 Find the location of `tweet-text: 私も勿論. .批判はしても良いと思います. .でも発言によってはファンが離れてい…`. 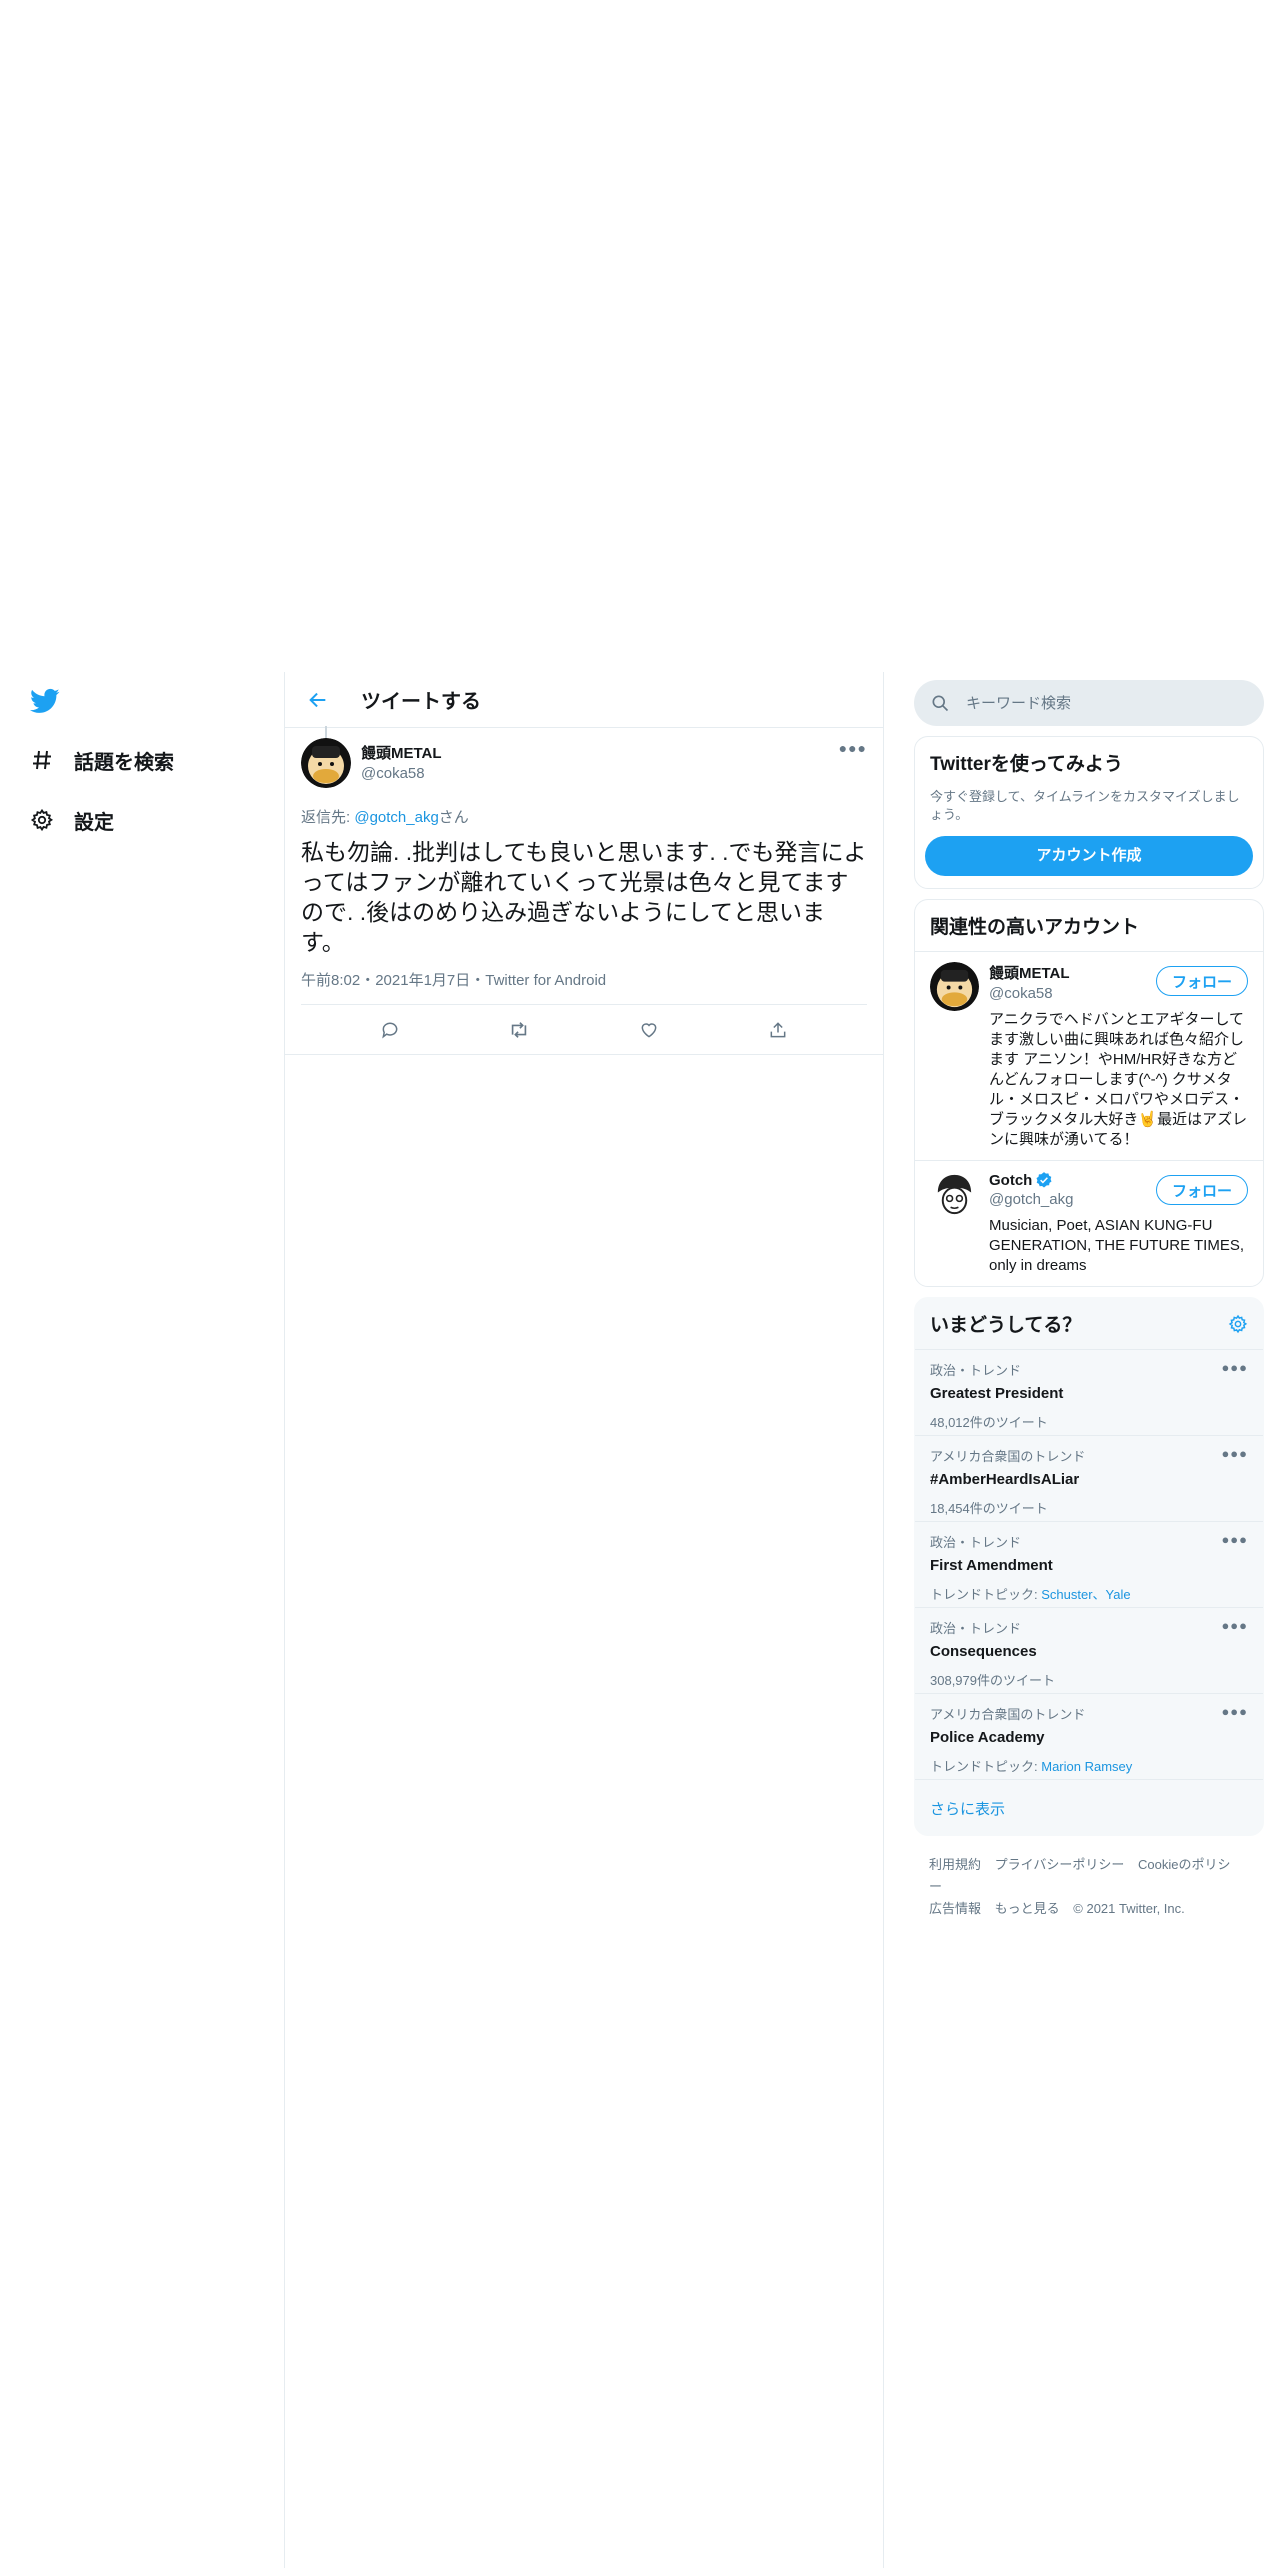

tweet-text: 私も勿論. .批判はしても良いと思います. .でも発言によってはファンが離れてい… is located at coordinates (584, 897).